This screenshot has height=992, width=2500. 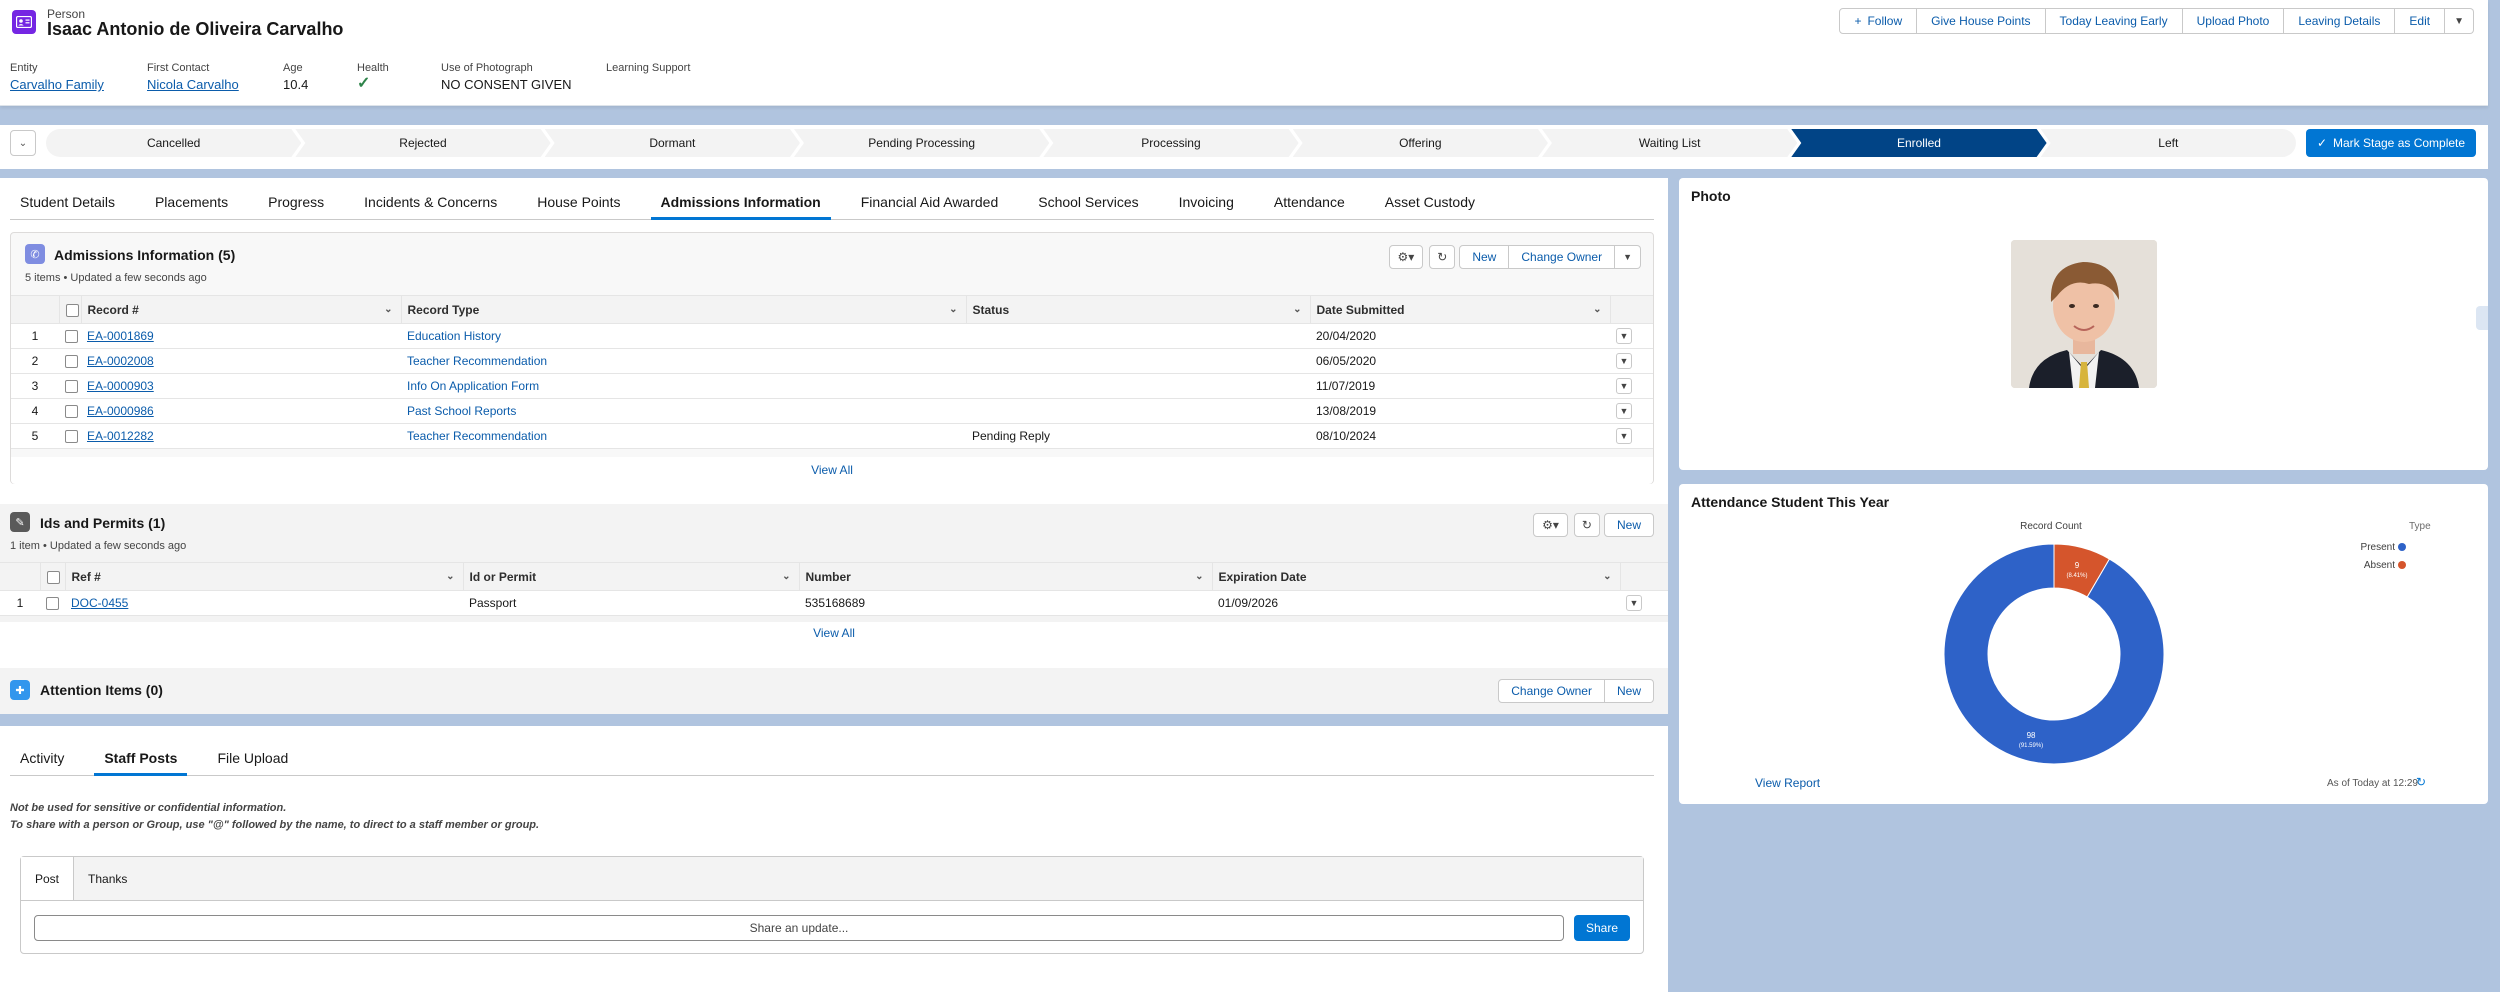 I want to click on tab-attendance: Attendance, so click(x=1309, y=198).